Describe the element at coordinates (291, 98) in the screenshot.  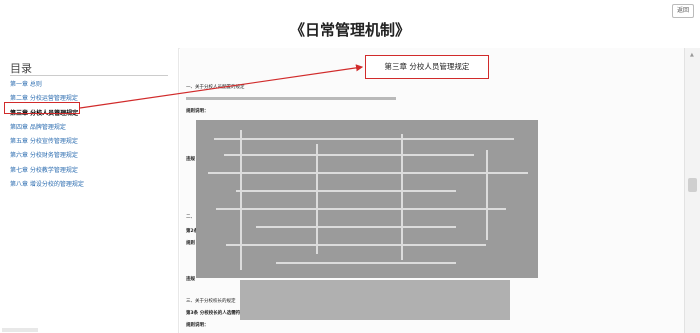
I see `redacted-text` at that location.